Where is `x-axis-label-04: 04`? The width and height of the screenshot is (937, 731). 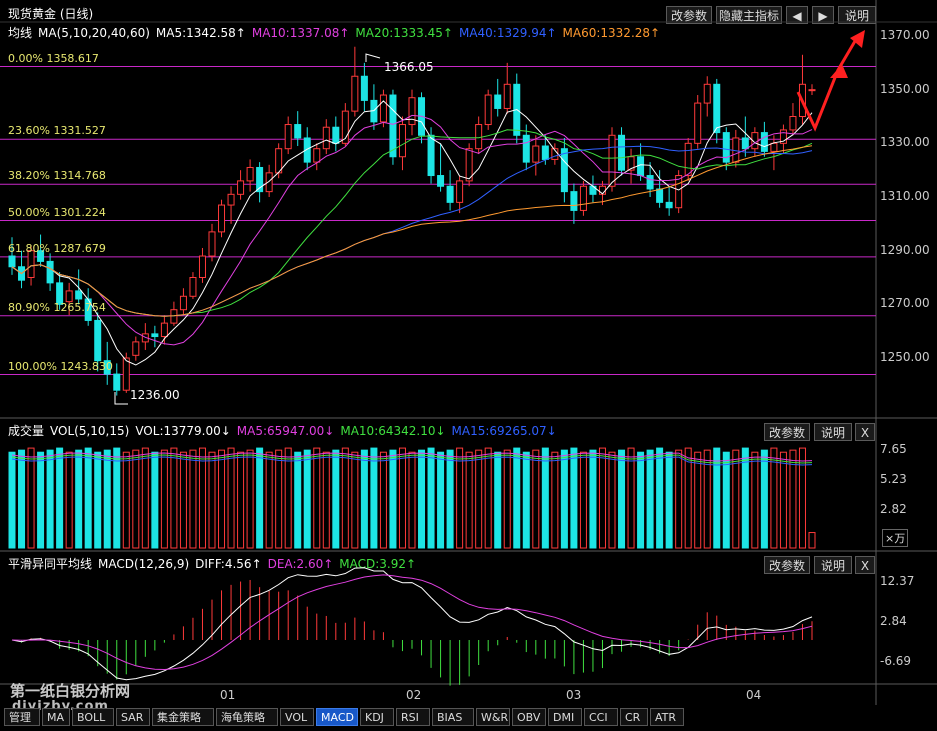 x-axis-label-04: 04 is located at coordinates (754, 695).